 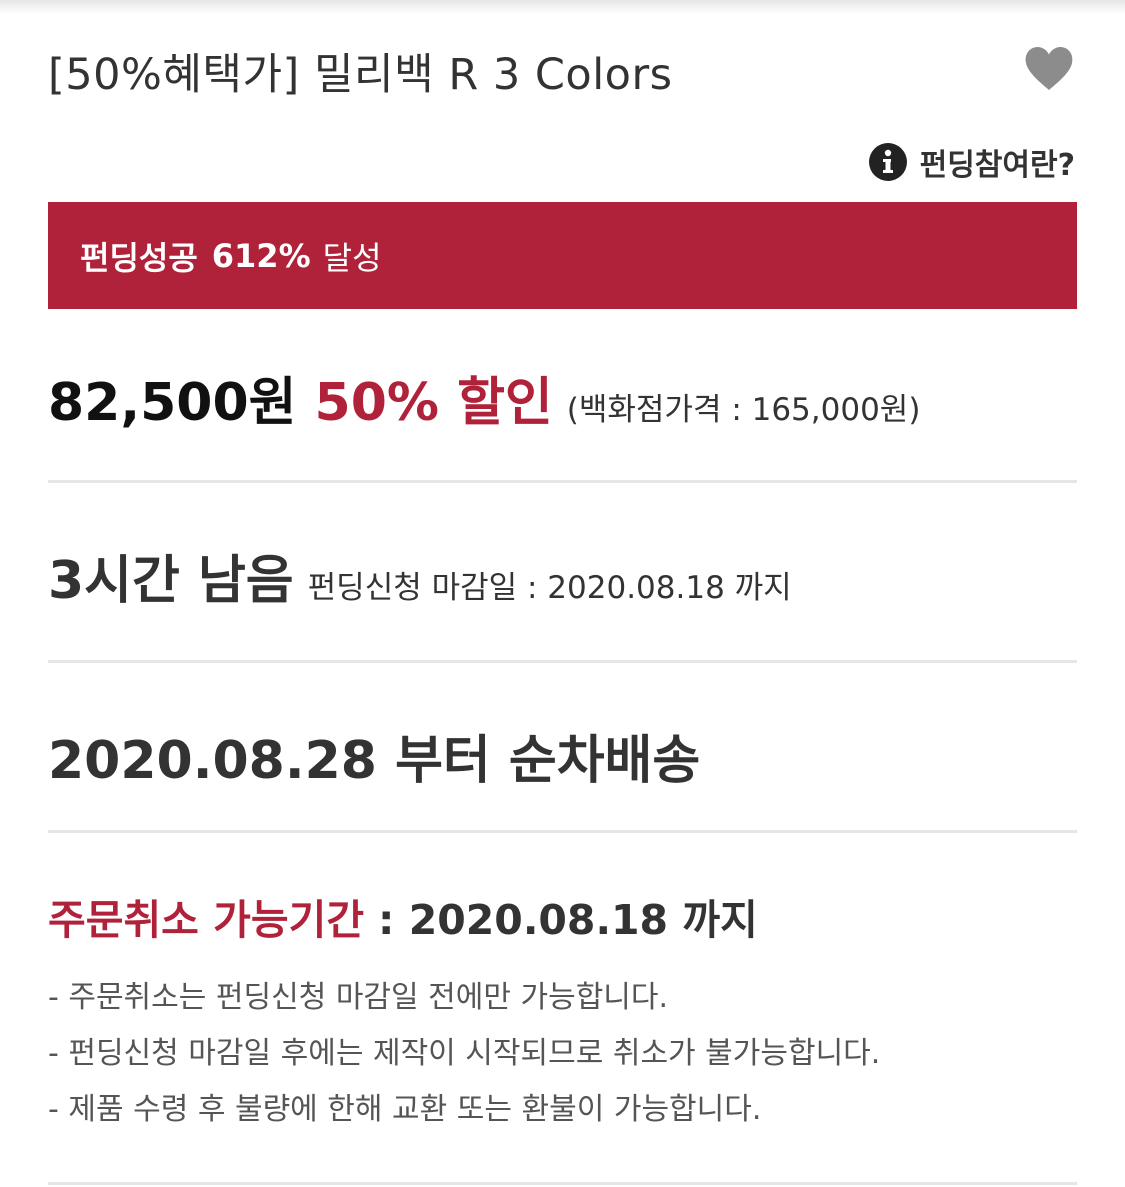 I want to click on department-price: (백화점가격 : 165,000원), so click(x=743, y=410).